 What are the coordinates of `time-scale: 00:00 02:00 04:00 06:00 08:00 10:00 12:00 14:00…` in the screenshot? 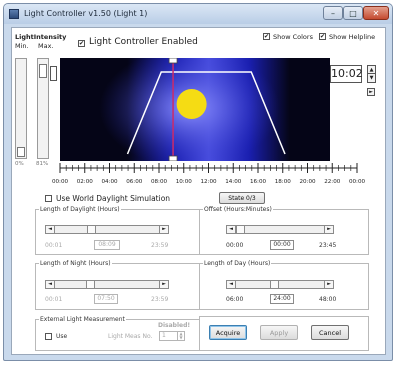 It's located at (209, 174).